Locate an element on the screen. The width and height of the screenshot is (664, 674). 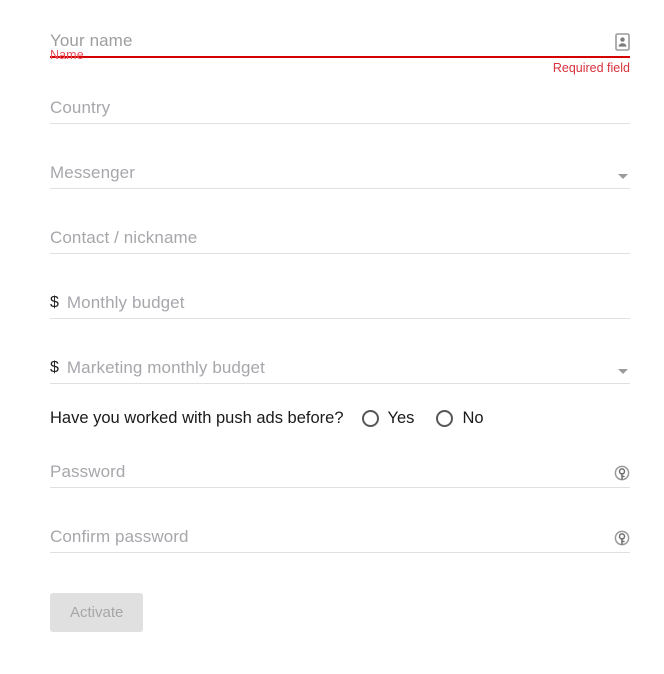
messenger-field: Messenger is located at coordinates (340, 172).